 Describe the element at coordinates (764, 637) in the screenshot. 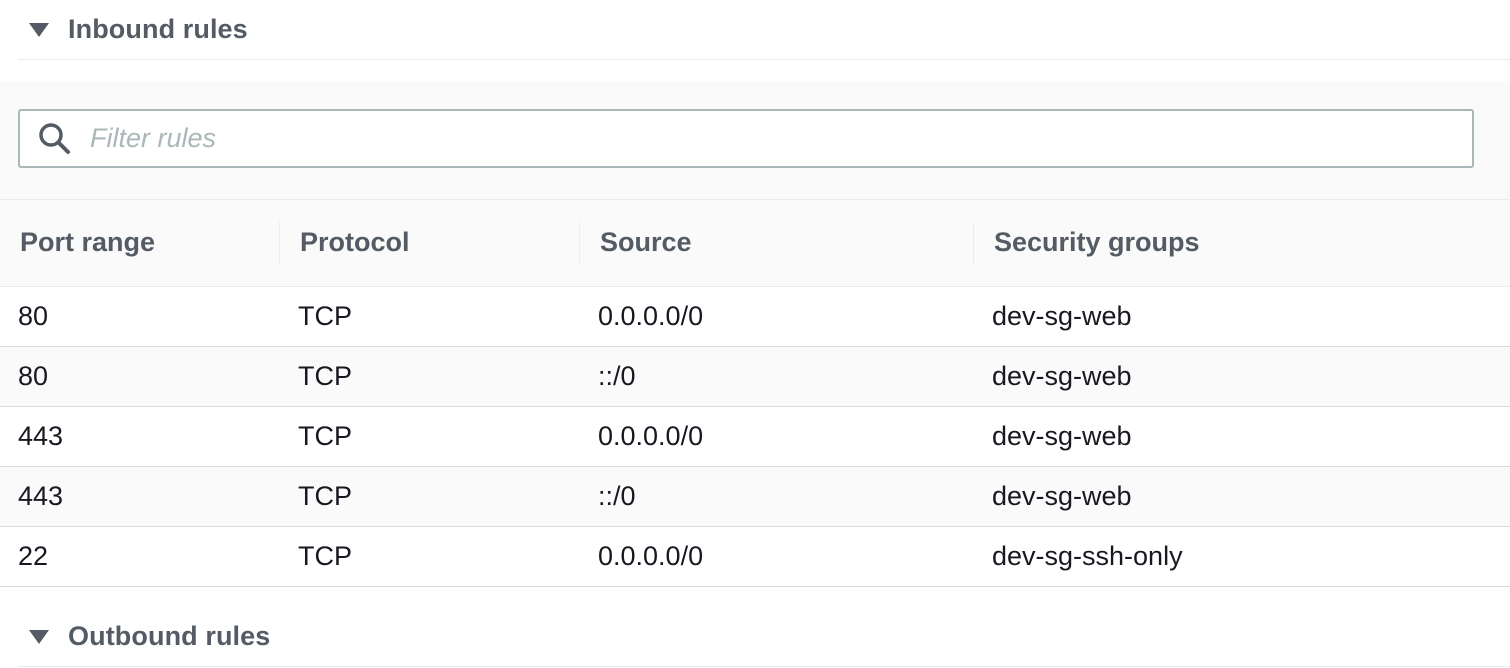

I see `outbound-rules-header: Outbound rules` at that location.